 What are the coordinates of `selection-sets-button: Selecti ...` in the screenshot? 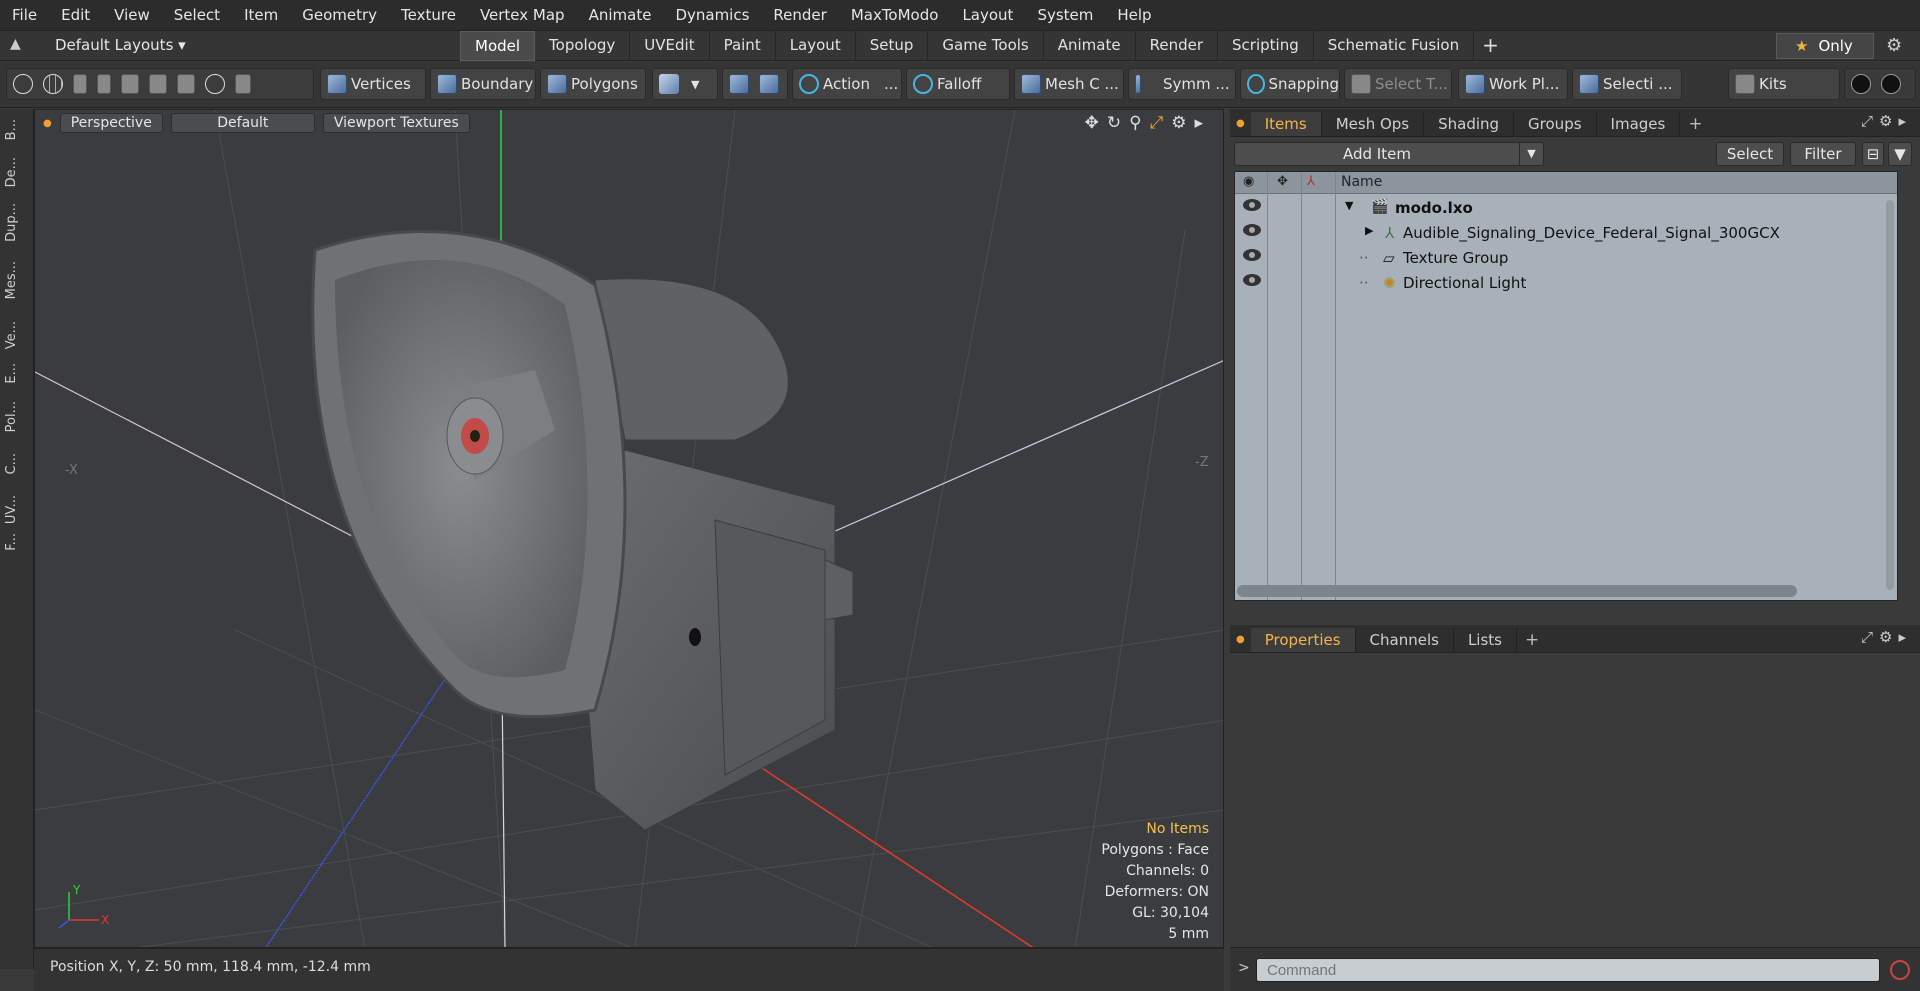 It's located at (1627, 84).